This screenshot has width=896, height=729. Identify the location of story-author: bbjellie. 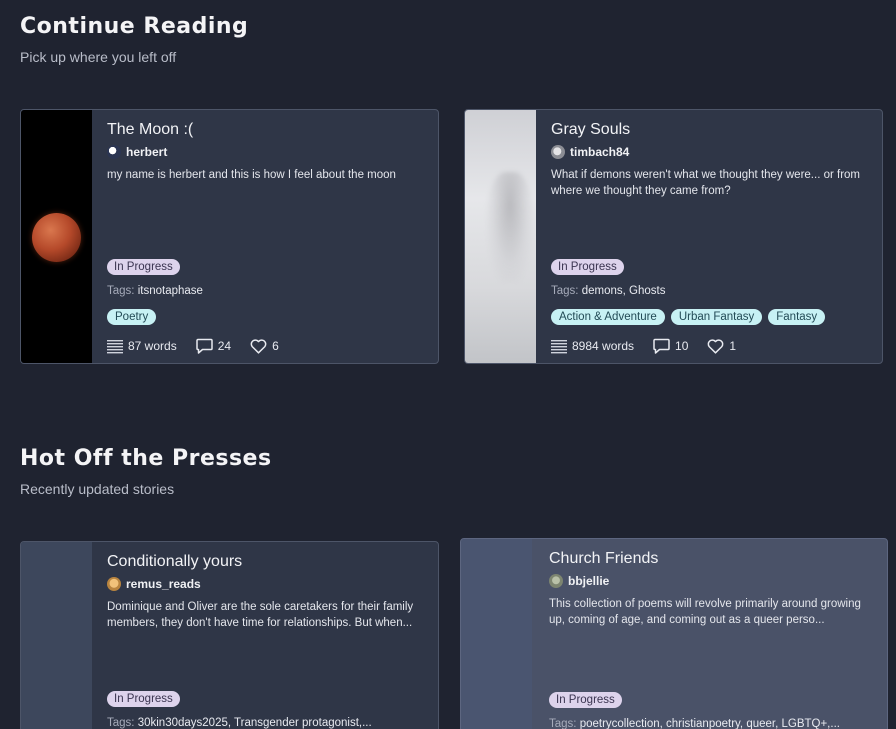
(579, 581).